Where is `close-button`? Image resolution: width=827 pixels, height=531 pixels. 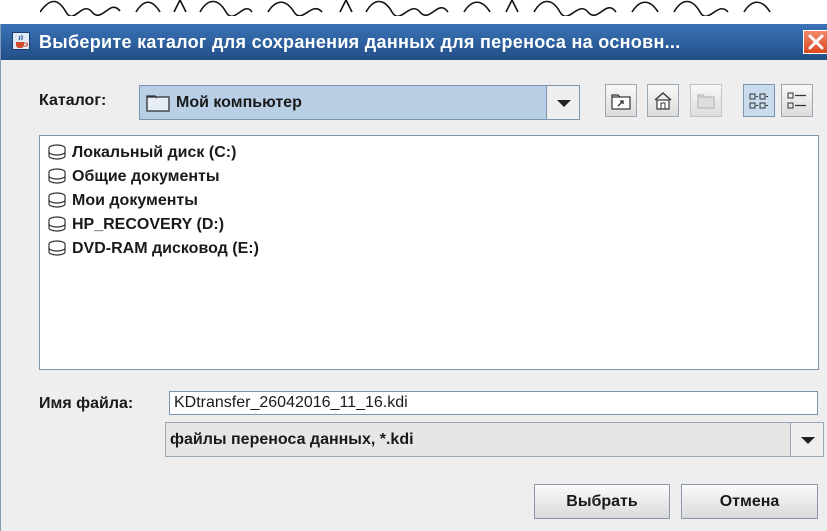 close-button is located at coordinates (815, 42).